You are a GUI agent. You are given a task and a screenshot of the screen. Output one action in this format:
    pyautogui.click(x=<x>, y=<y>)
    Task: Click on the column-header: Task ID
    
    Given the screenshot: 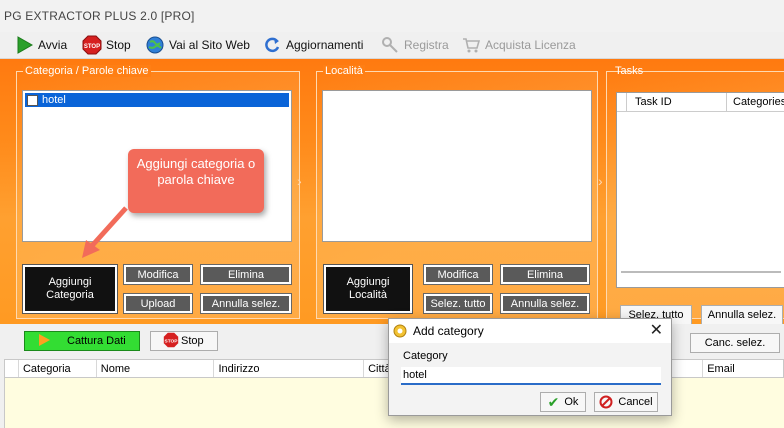 What is the action you would take?
    pyautogui.click(x=677, y=102)
    